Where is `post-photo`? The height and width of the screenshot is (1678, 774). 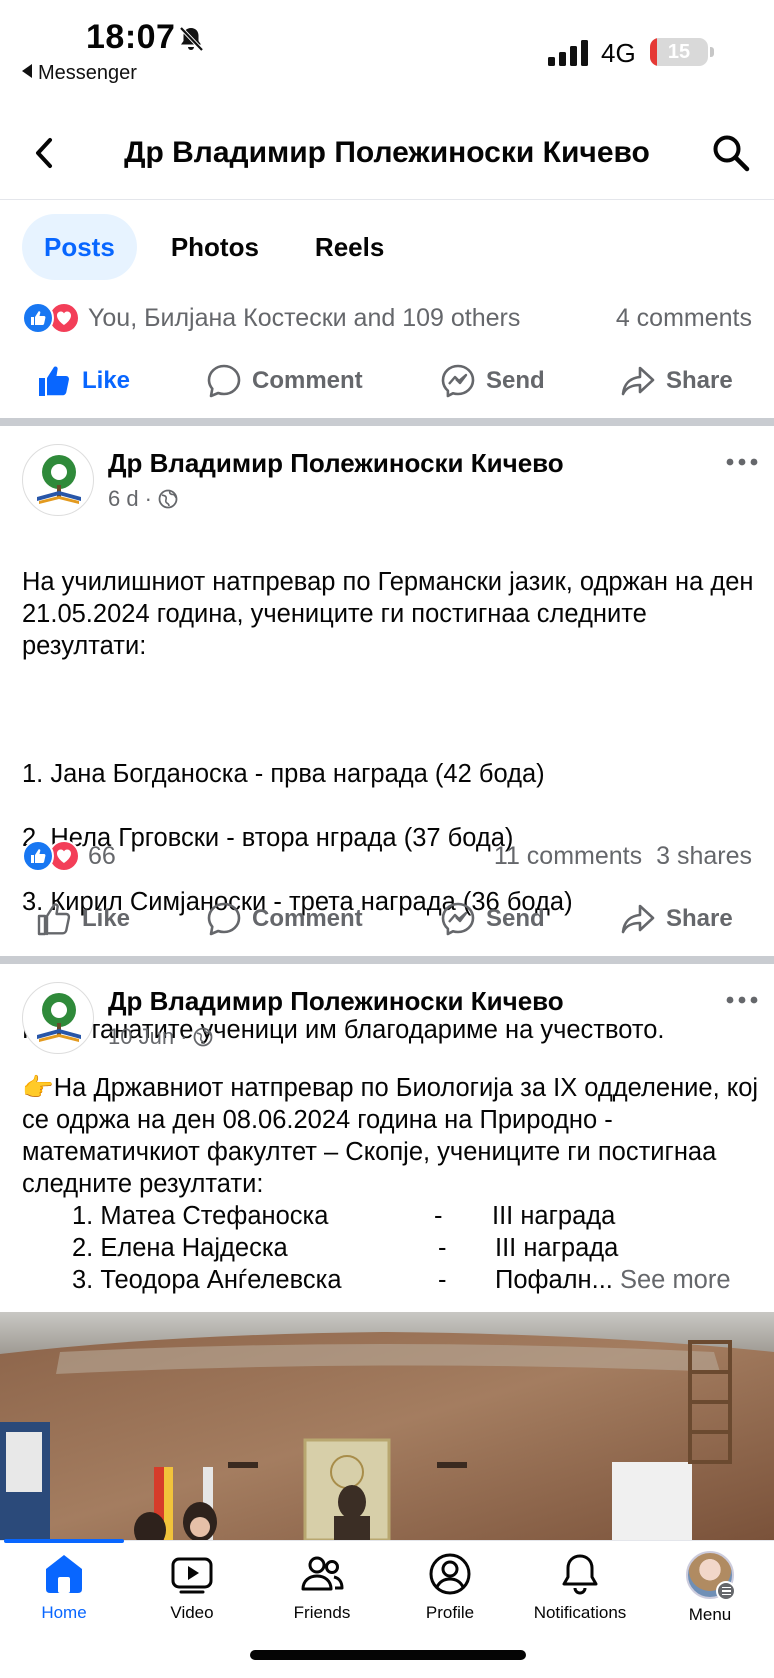 post-photo is located at coordinates (387, 1426).